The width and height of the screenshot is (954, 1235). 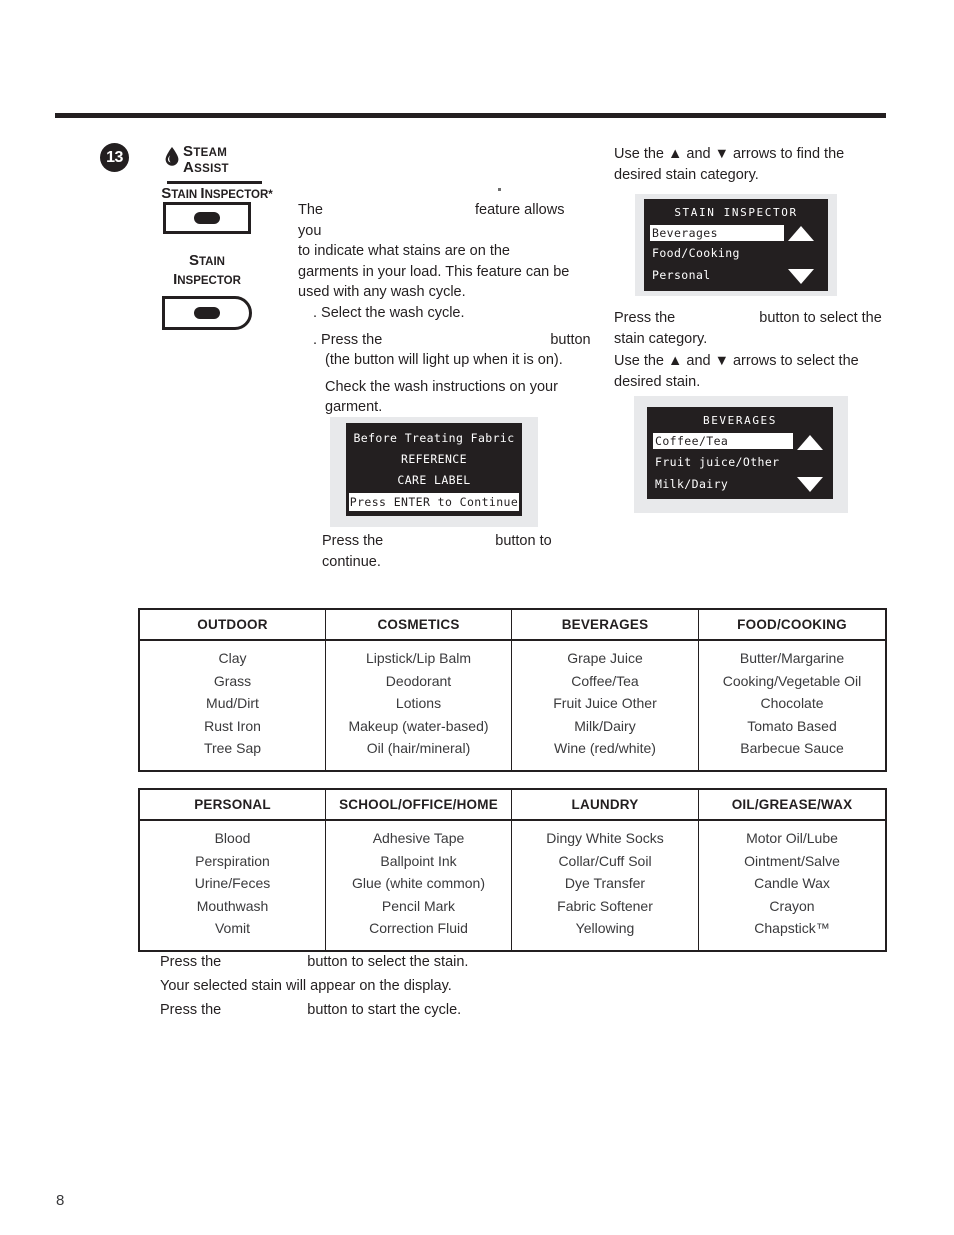 I want to click on category-menu-item-3: Personal, so click(x=681, y=275).